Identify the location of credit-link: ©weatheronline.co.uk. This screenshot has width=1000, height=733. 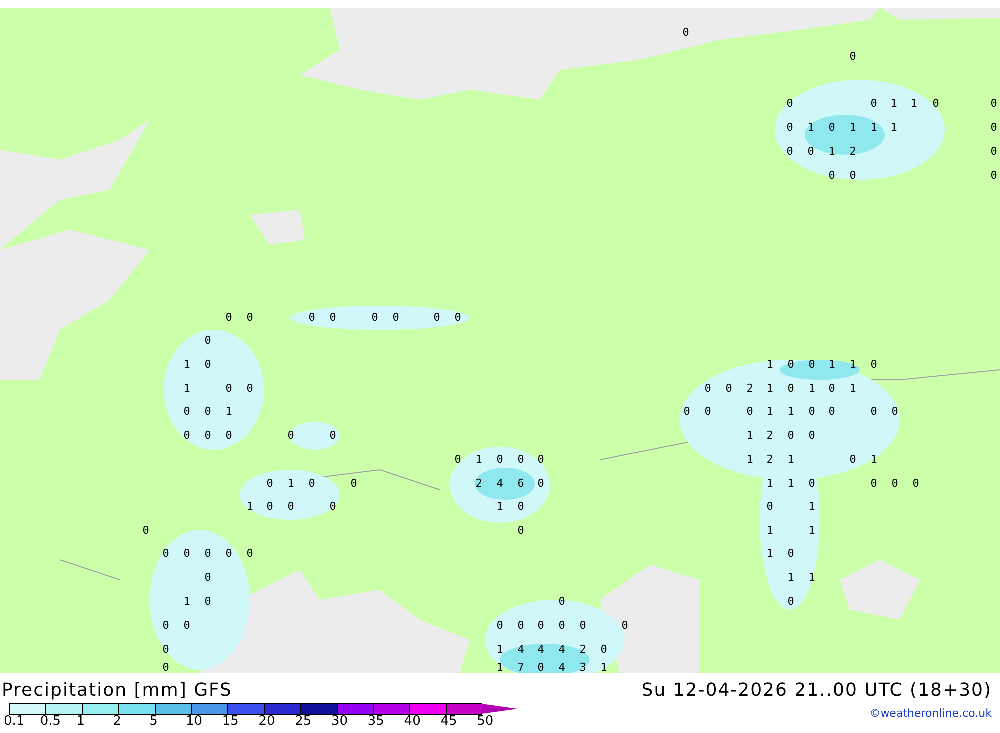
(931, 713).